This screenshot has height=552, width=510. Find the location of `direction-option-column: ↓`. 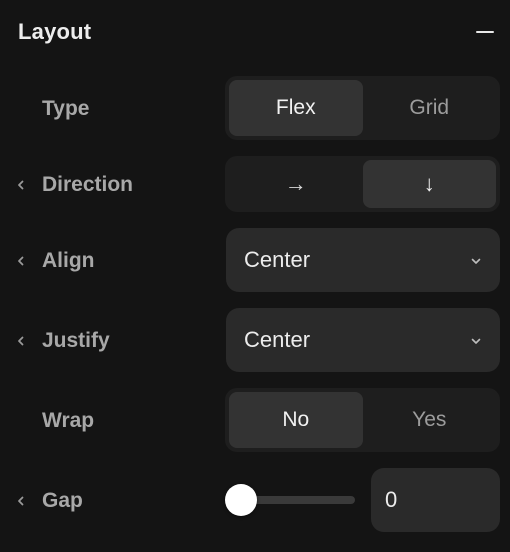

direction-option-column: ↓ is located at coordinates (429, 184).